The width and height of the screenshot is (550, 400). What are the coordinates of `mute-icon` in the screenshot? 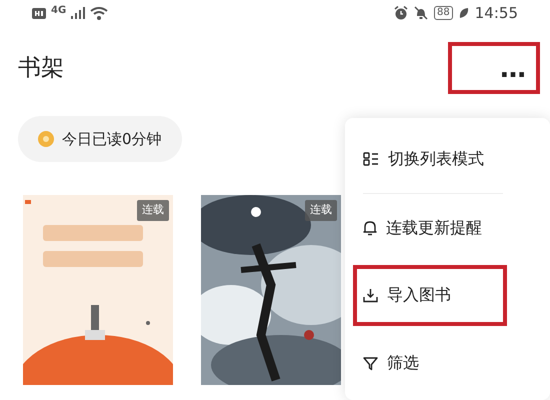 It's located at (421, 13).